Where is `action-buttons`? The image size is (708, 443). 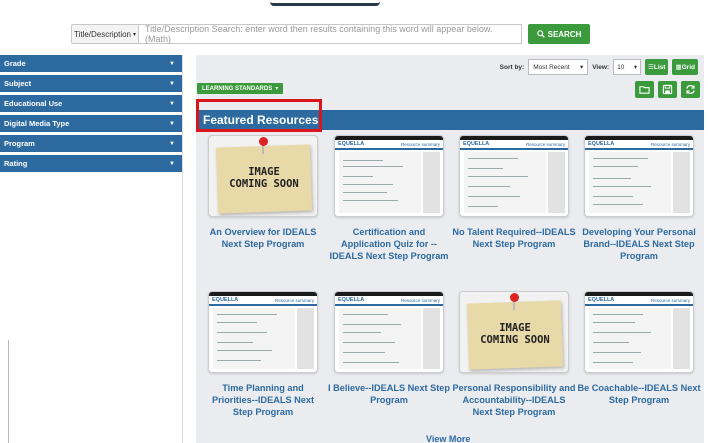 action-buttons is located at coordinates (667, 89).